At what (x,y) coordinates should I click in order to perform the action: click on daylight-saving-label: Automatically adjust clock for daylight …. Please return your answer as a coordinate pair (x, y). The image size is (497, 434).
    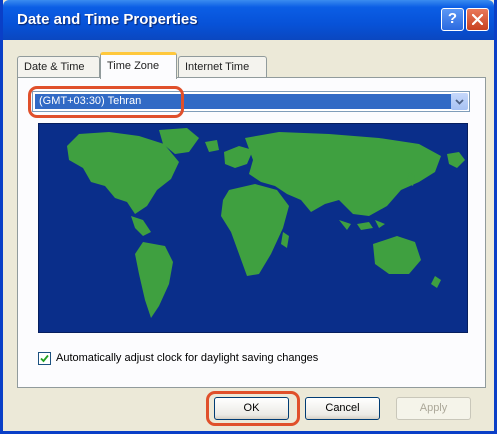
    Looking at the image, I should click on (187, 358).